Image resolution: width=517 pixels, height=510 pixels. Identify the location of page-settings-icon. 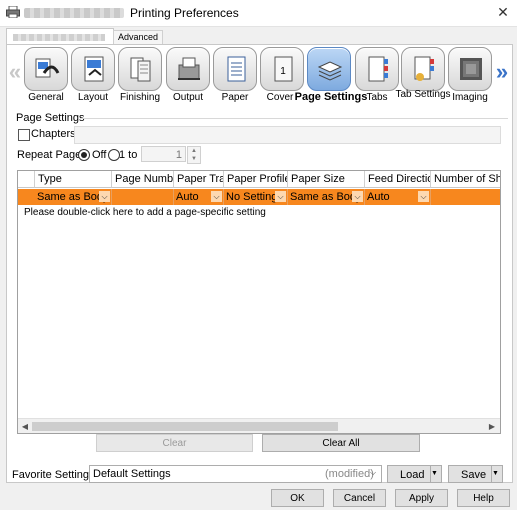
(330, 71).